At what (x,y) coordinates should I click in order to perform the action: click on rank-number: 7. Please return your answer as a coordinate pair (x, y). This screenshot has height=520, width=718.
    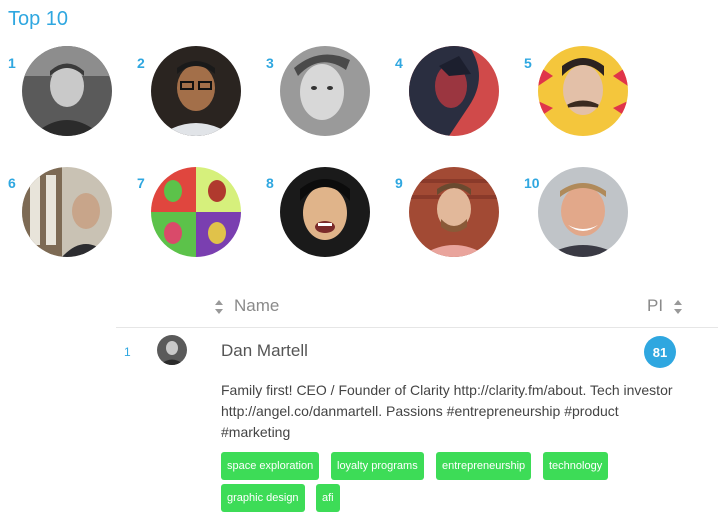
    Looking at the image, I should click on (141, 183).